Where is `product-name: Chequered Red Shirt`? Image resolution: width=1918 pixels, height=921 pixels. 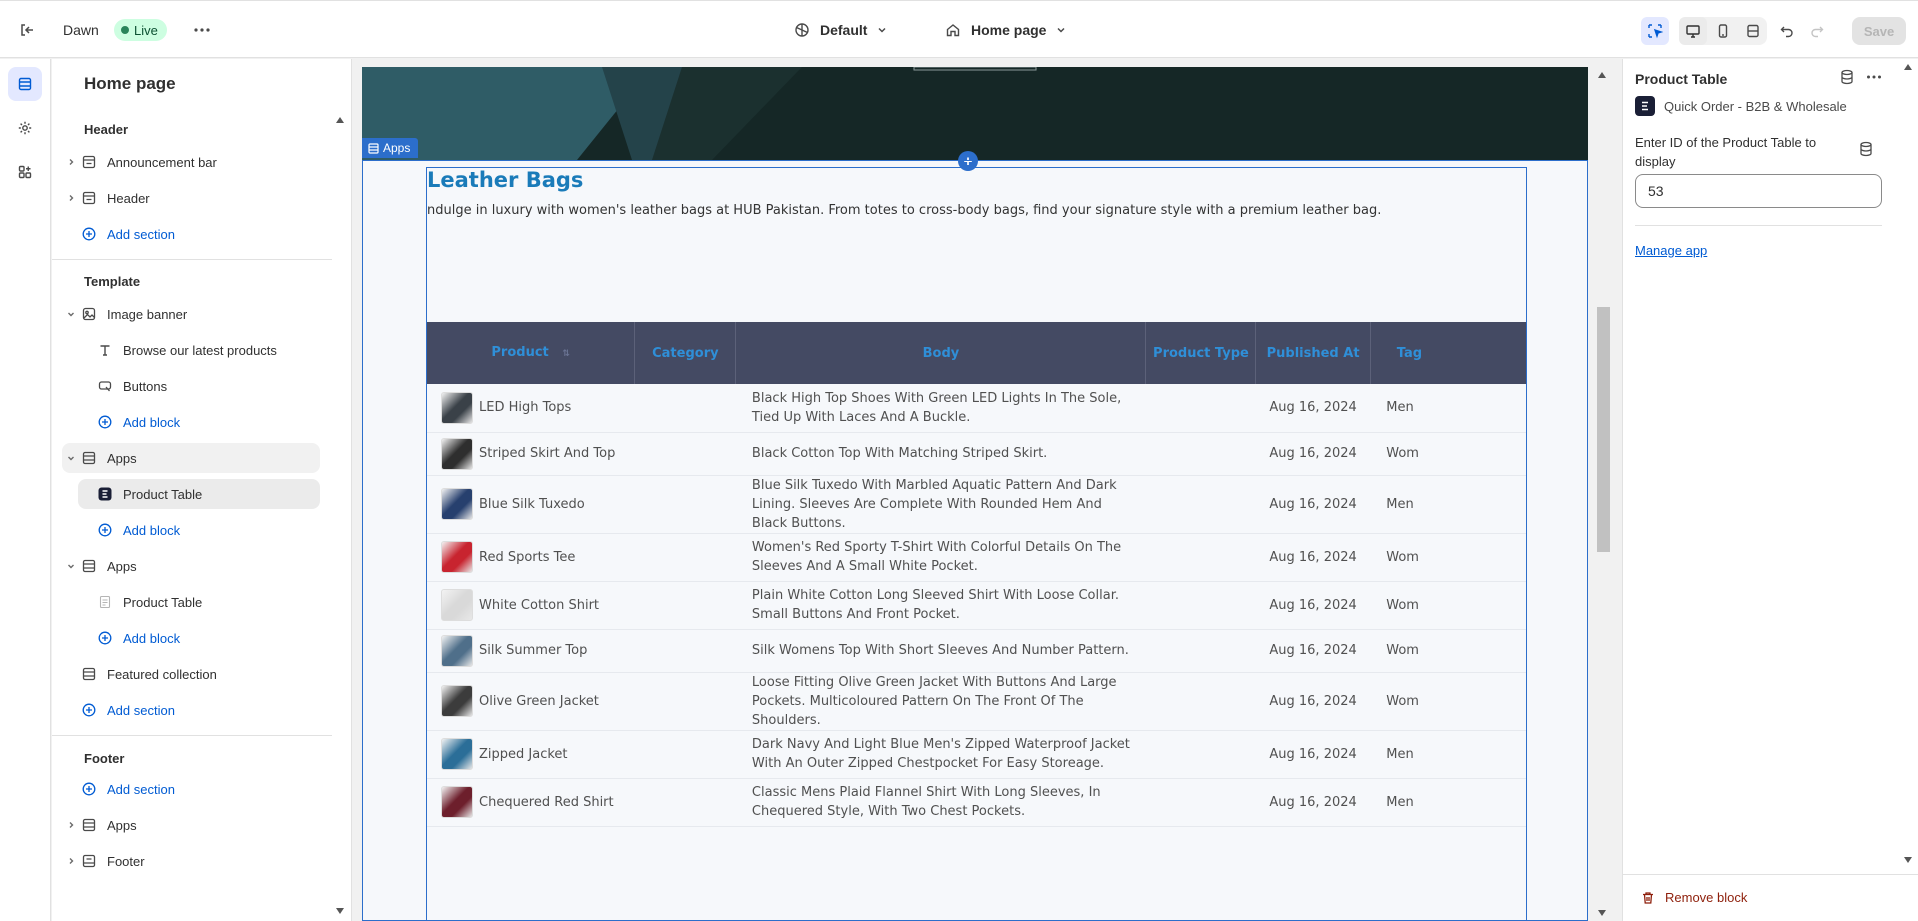 product-name: Chequered Red Shirt is located at coordinates (546, 802).